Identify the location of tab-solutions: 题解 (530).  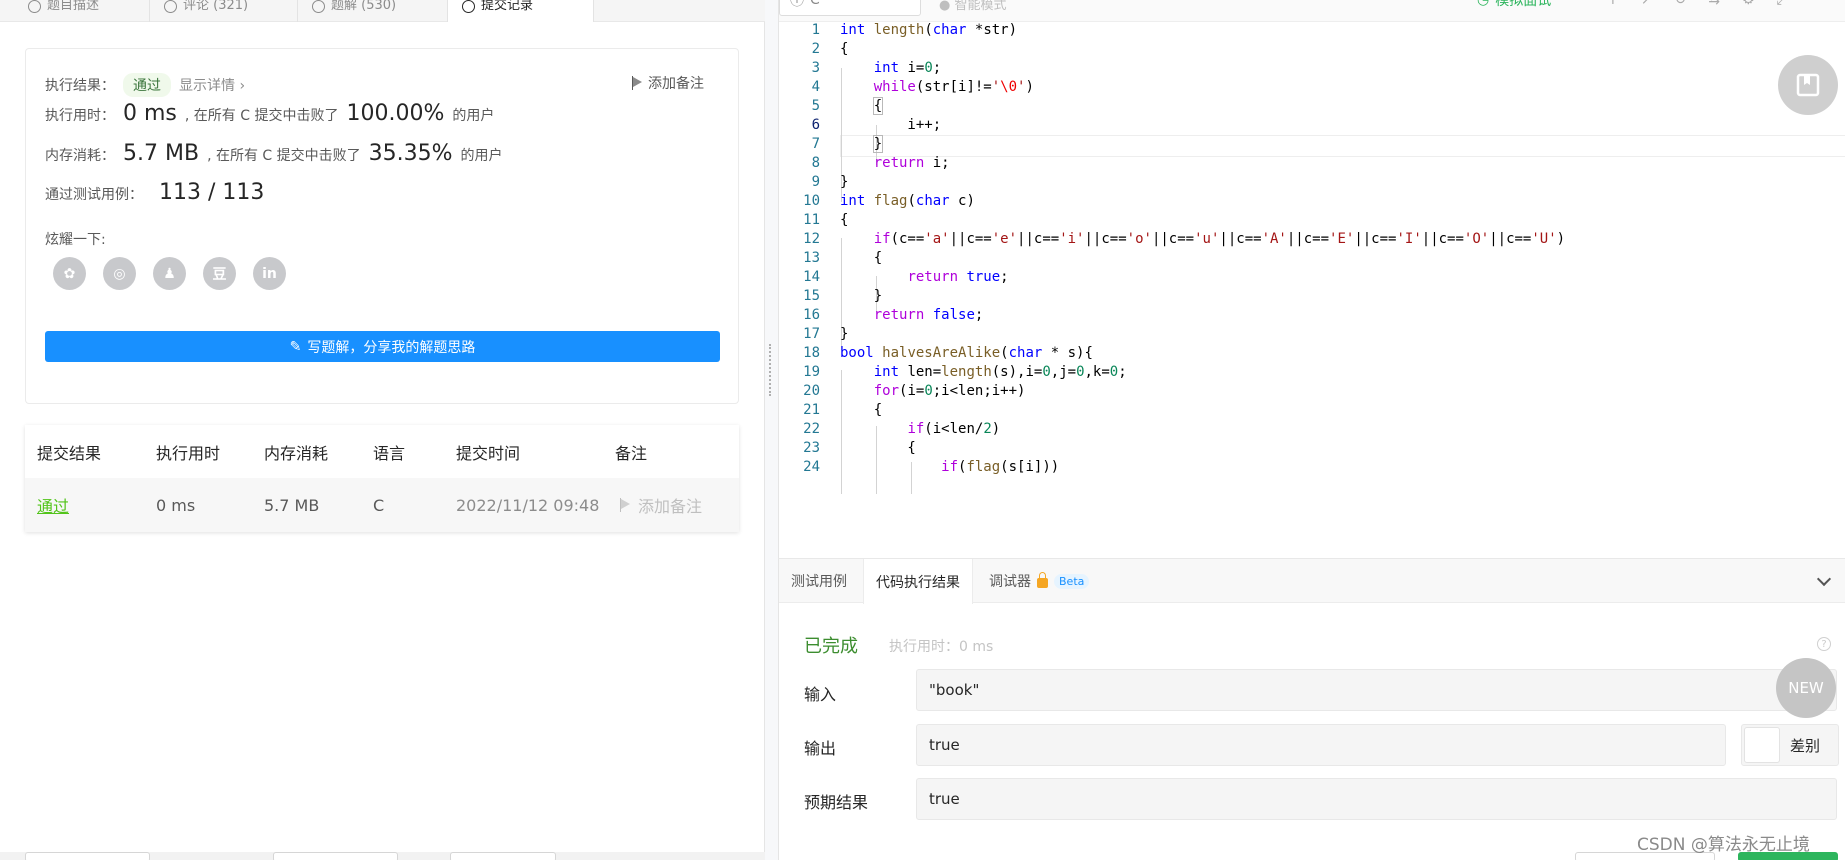
(373, 11).